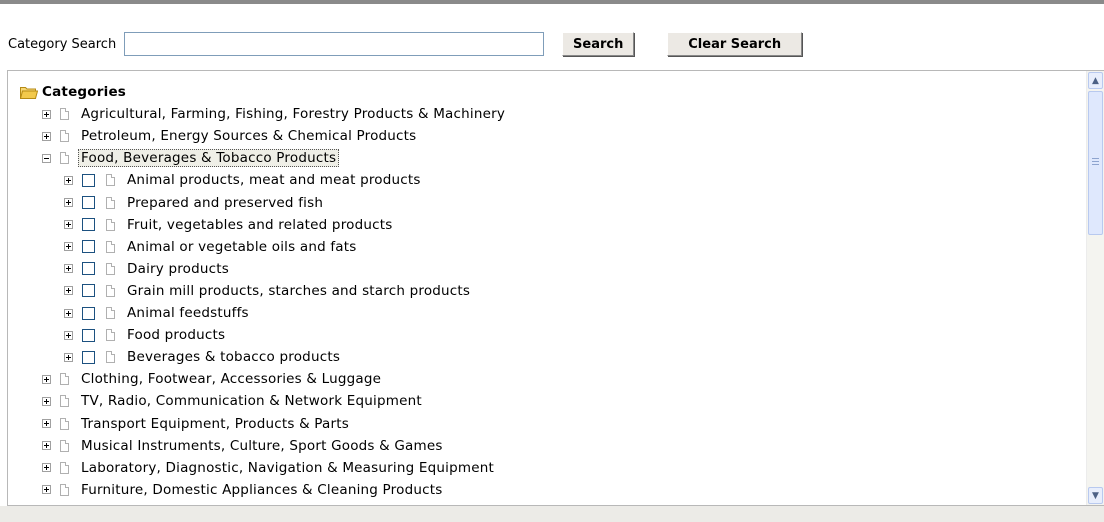 This screenshot has width=1104, height=522. I want to click on clear-search-button: Clear Search, so click(735, 44).